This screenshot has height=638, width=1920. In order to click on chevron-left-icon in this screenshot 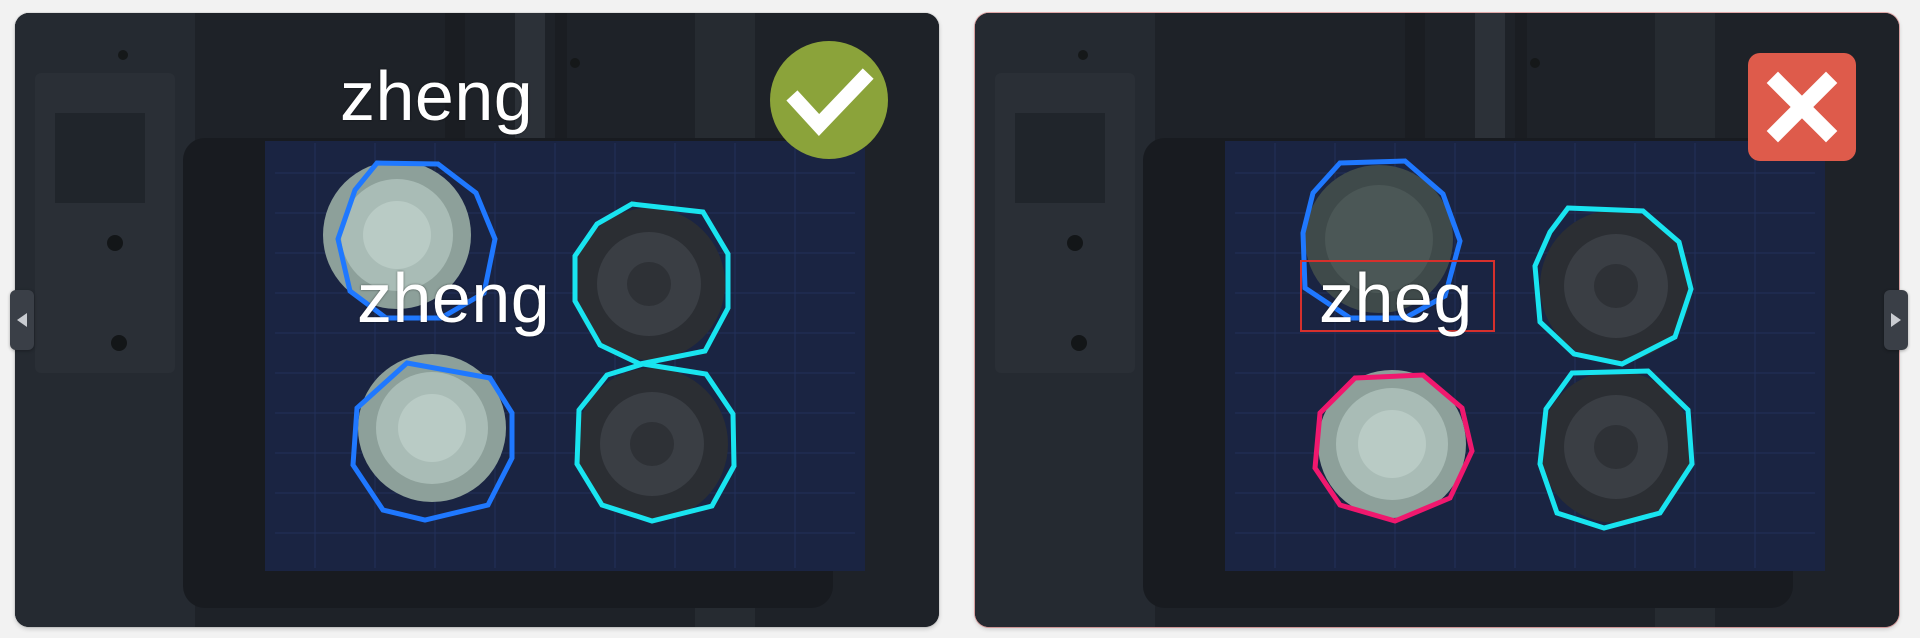, I will do `click(22, 320)`.